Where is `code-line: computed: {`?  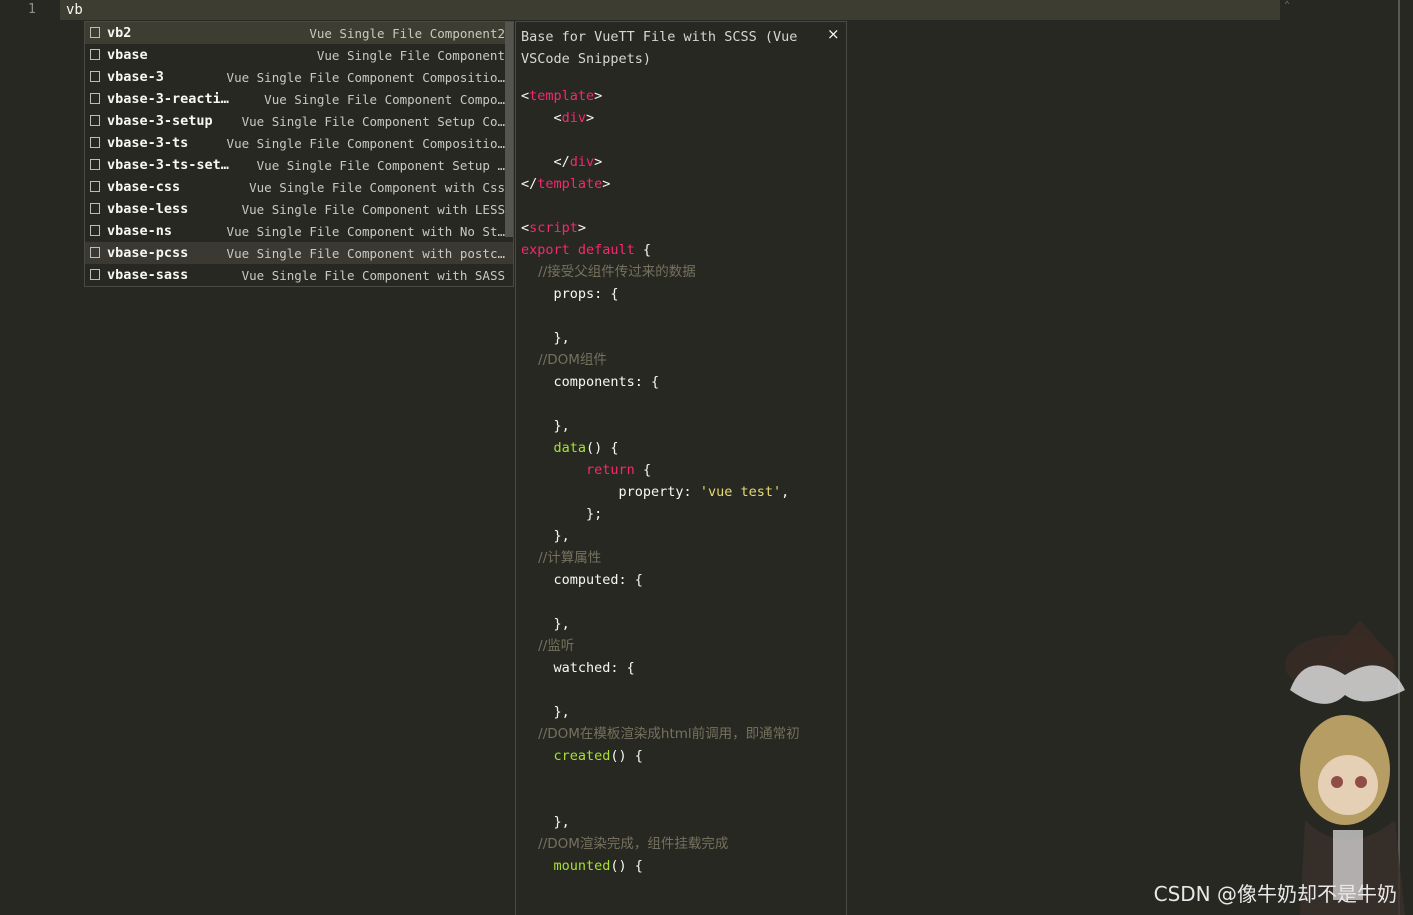
code-line: computed: { is located at coordinates (582, 580).